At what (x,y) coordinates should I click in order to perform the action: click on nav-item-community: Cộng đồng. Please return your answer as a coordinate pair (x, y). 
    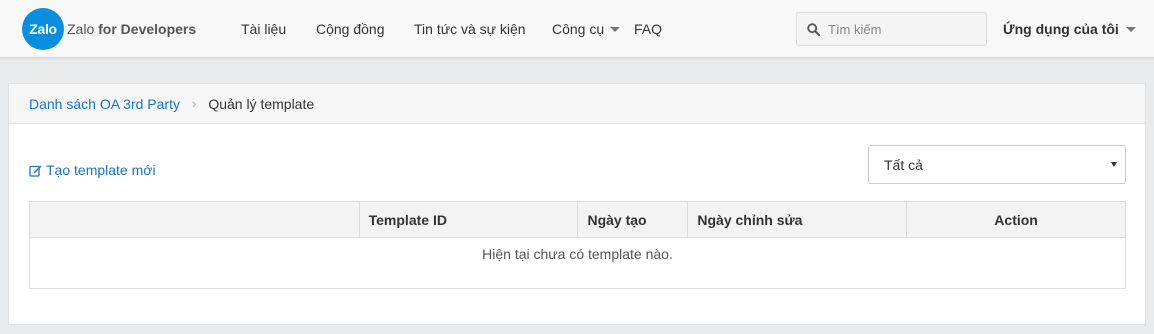
    Looking at the image, I should click on (350, 29).